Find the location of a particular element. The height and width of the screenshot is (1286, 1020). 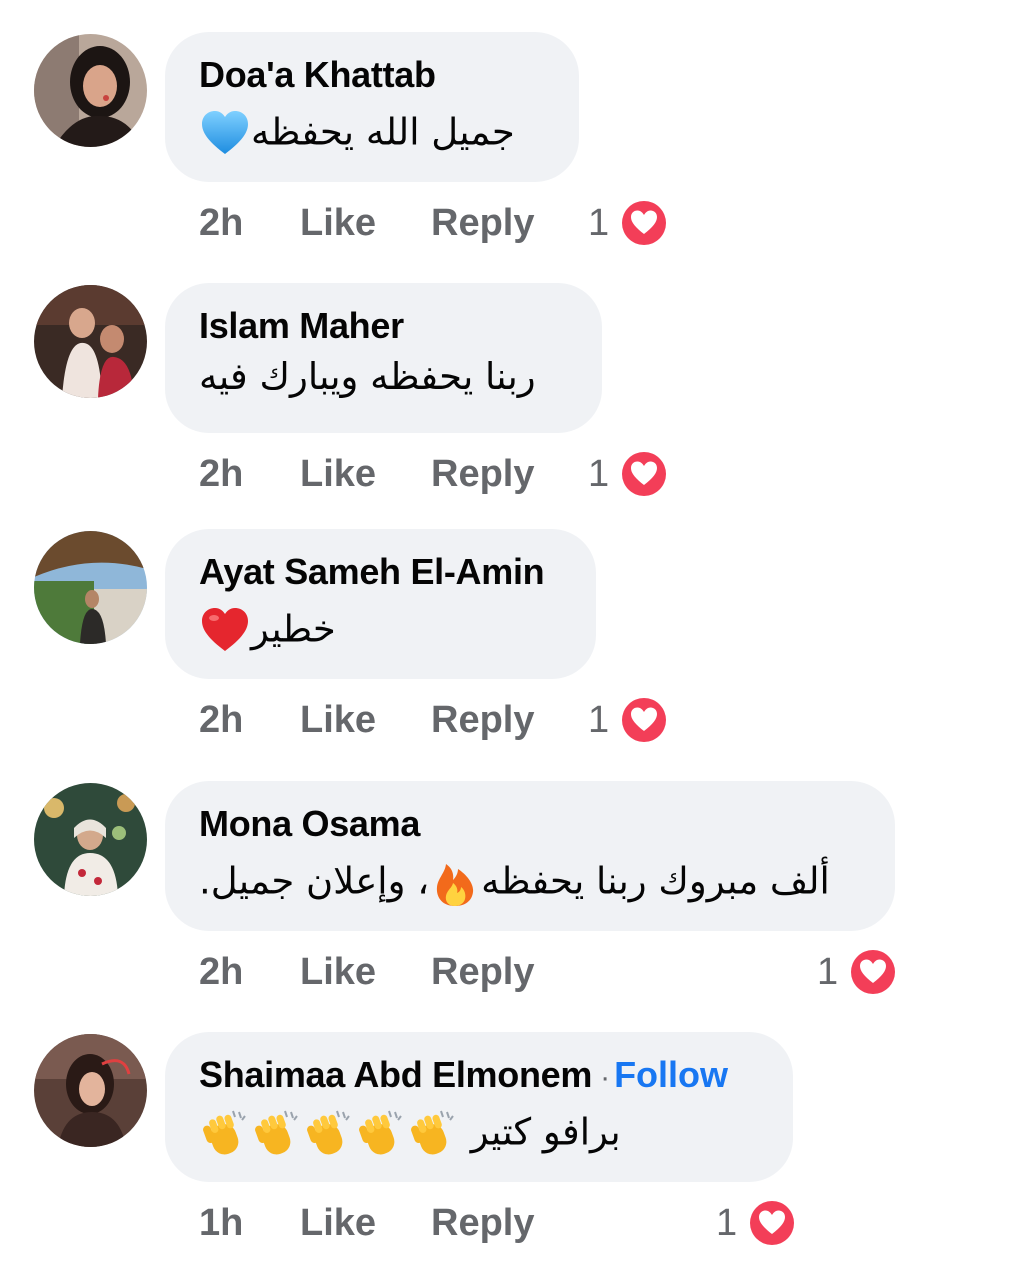

fire-emoji is located at coordinates (455, 883).